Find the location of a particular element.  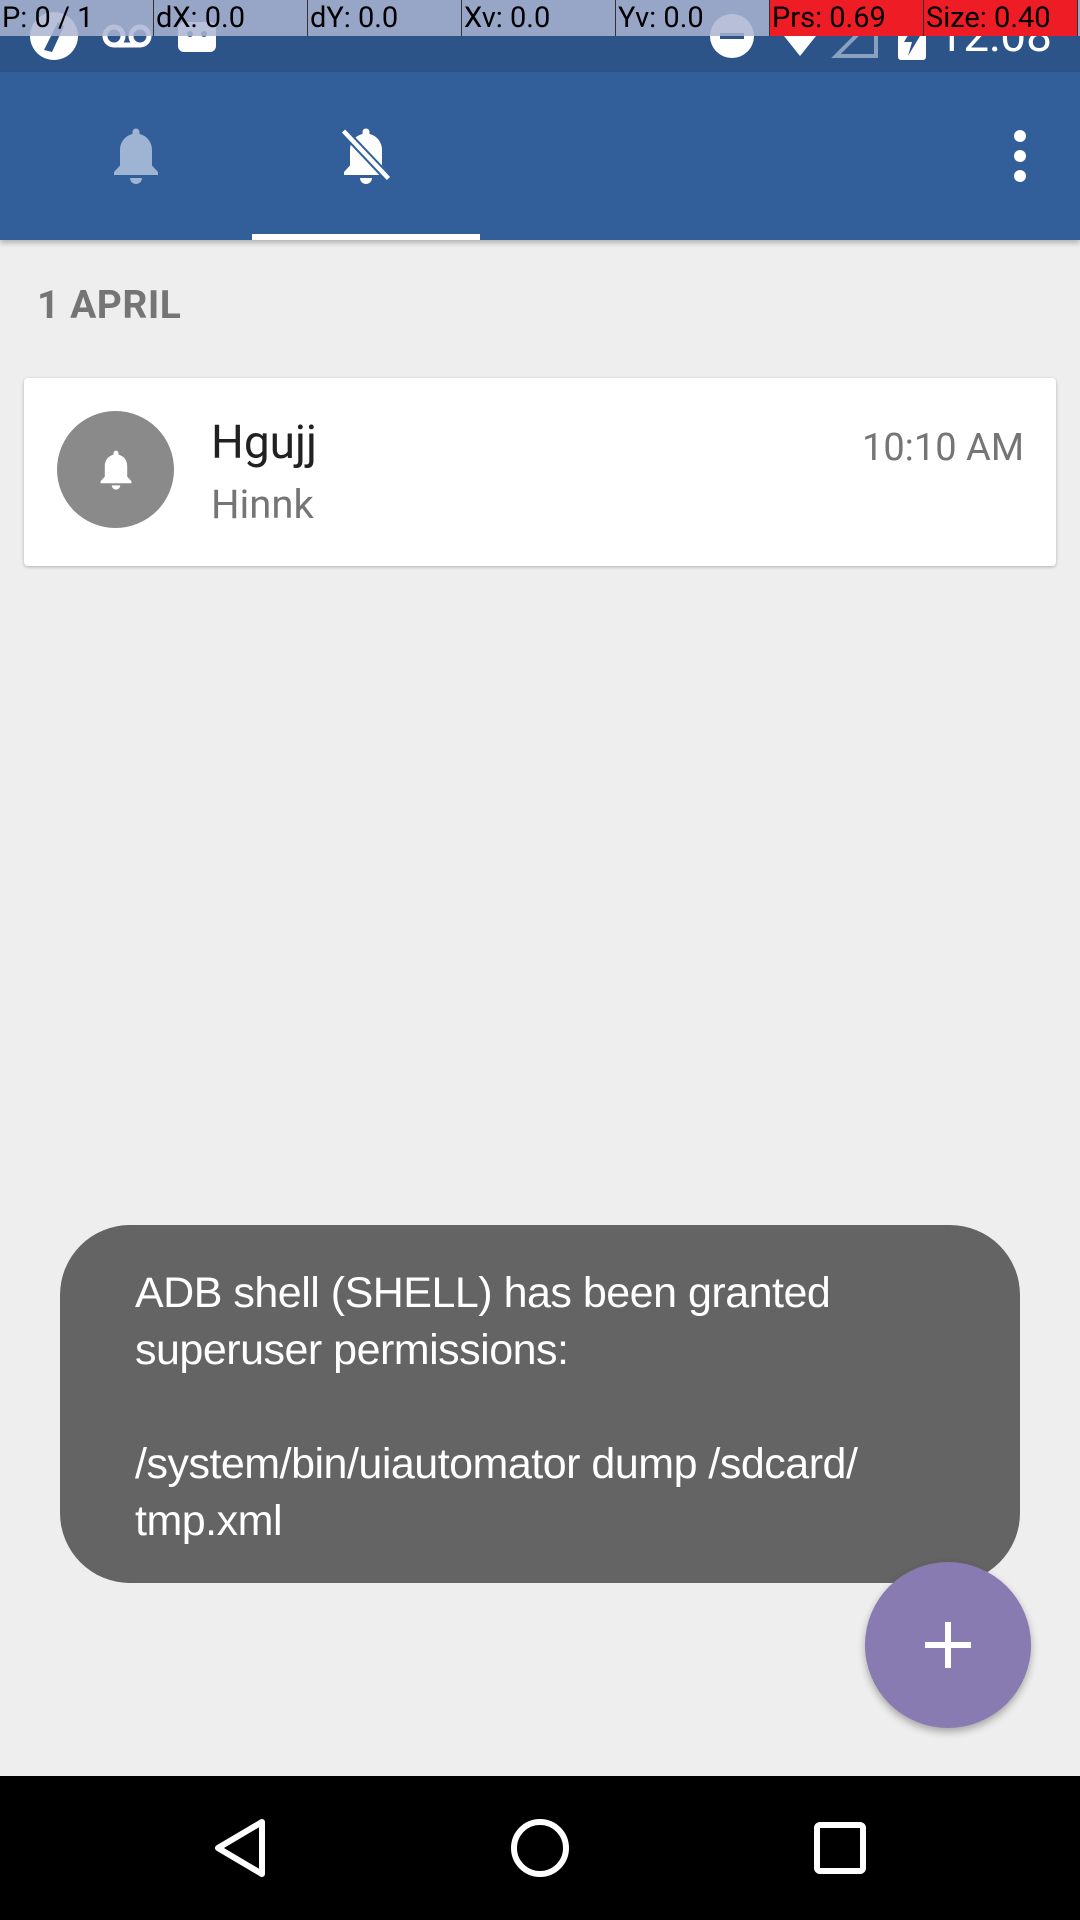

recents-icon is located at coordinates (840, 1848).